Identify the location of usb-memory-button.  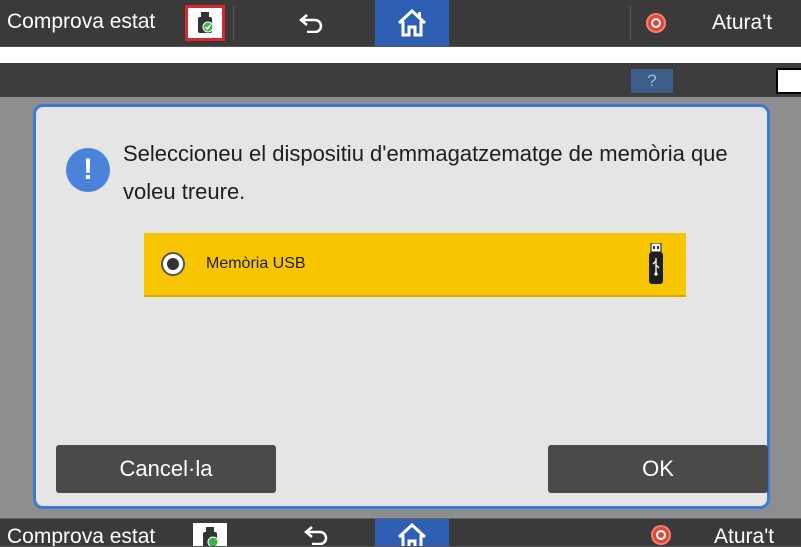
(205, 23).